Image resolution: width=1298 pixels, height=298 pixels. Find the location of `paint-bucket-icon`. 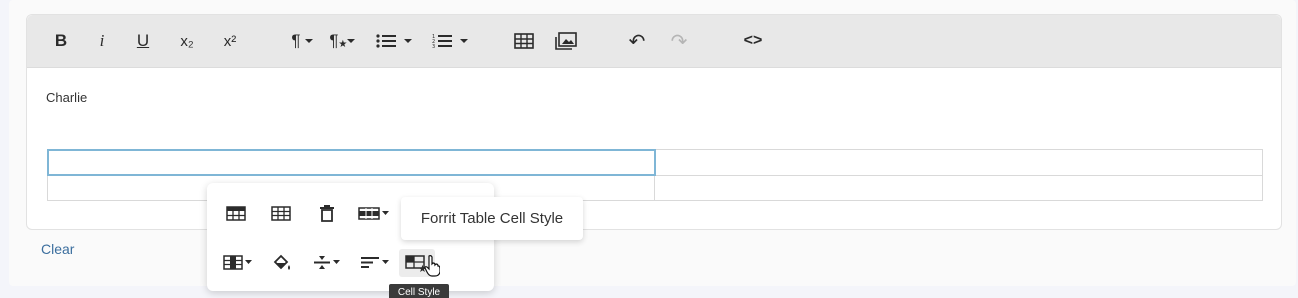

paint-bucket-icon is located at coordinates (281, 262).